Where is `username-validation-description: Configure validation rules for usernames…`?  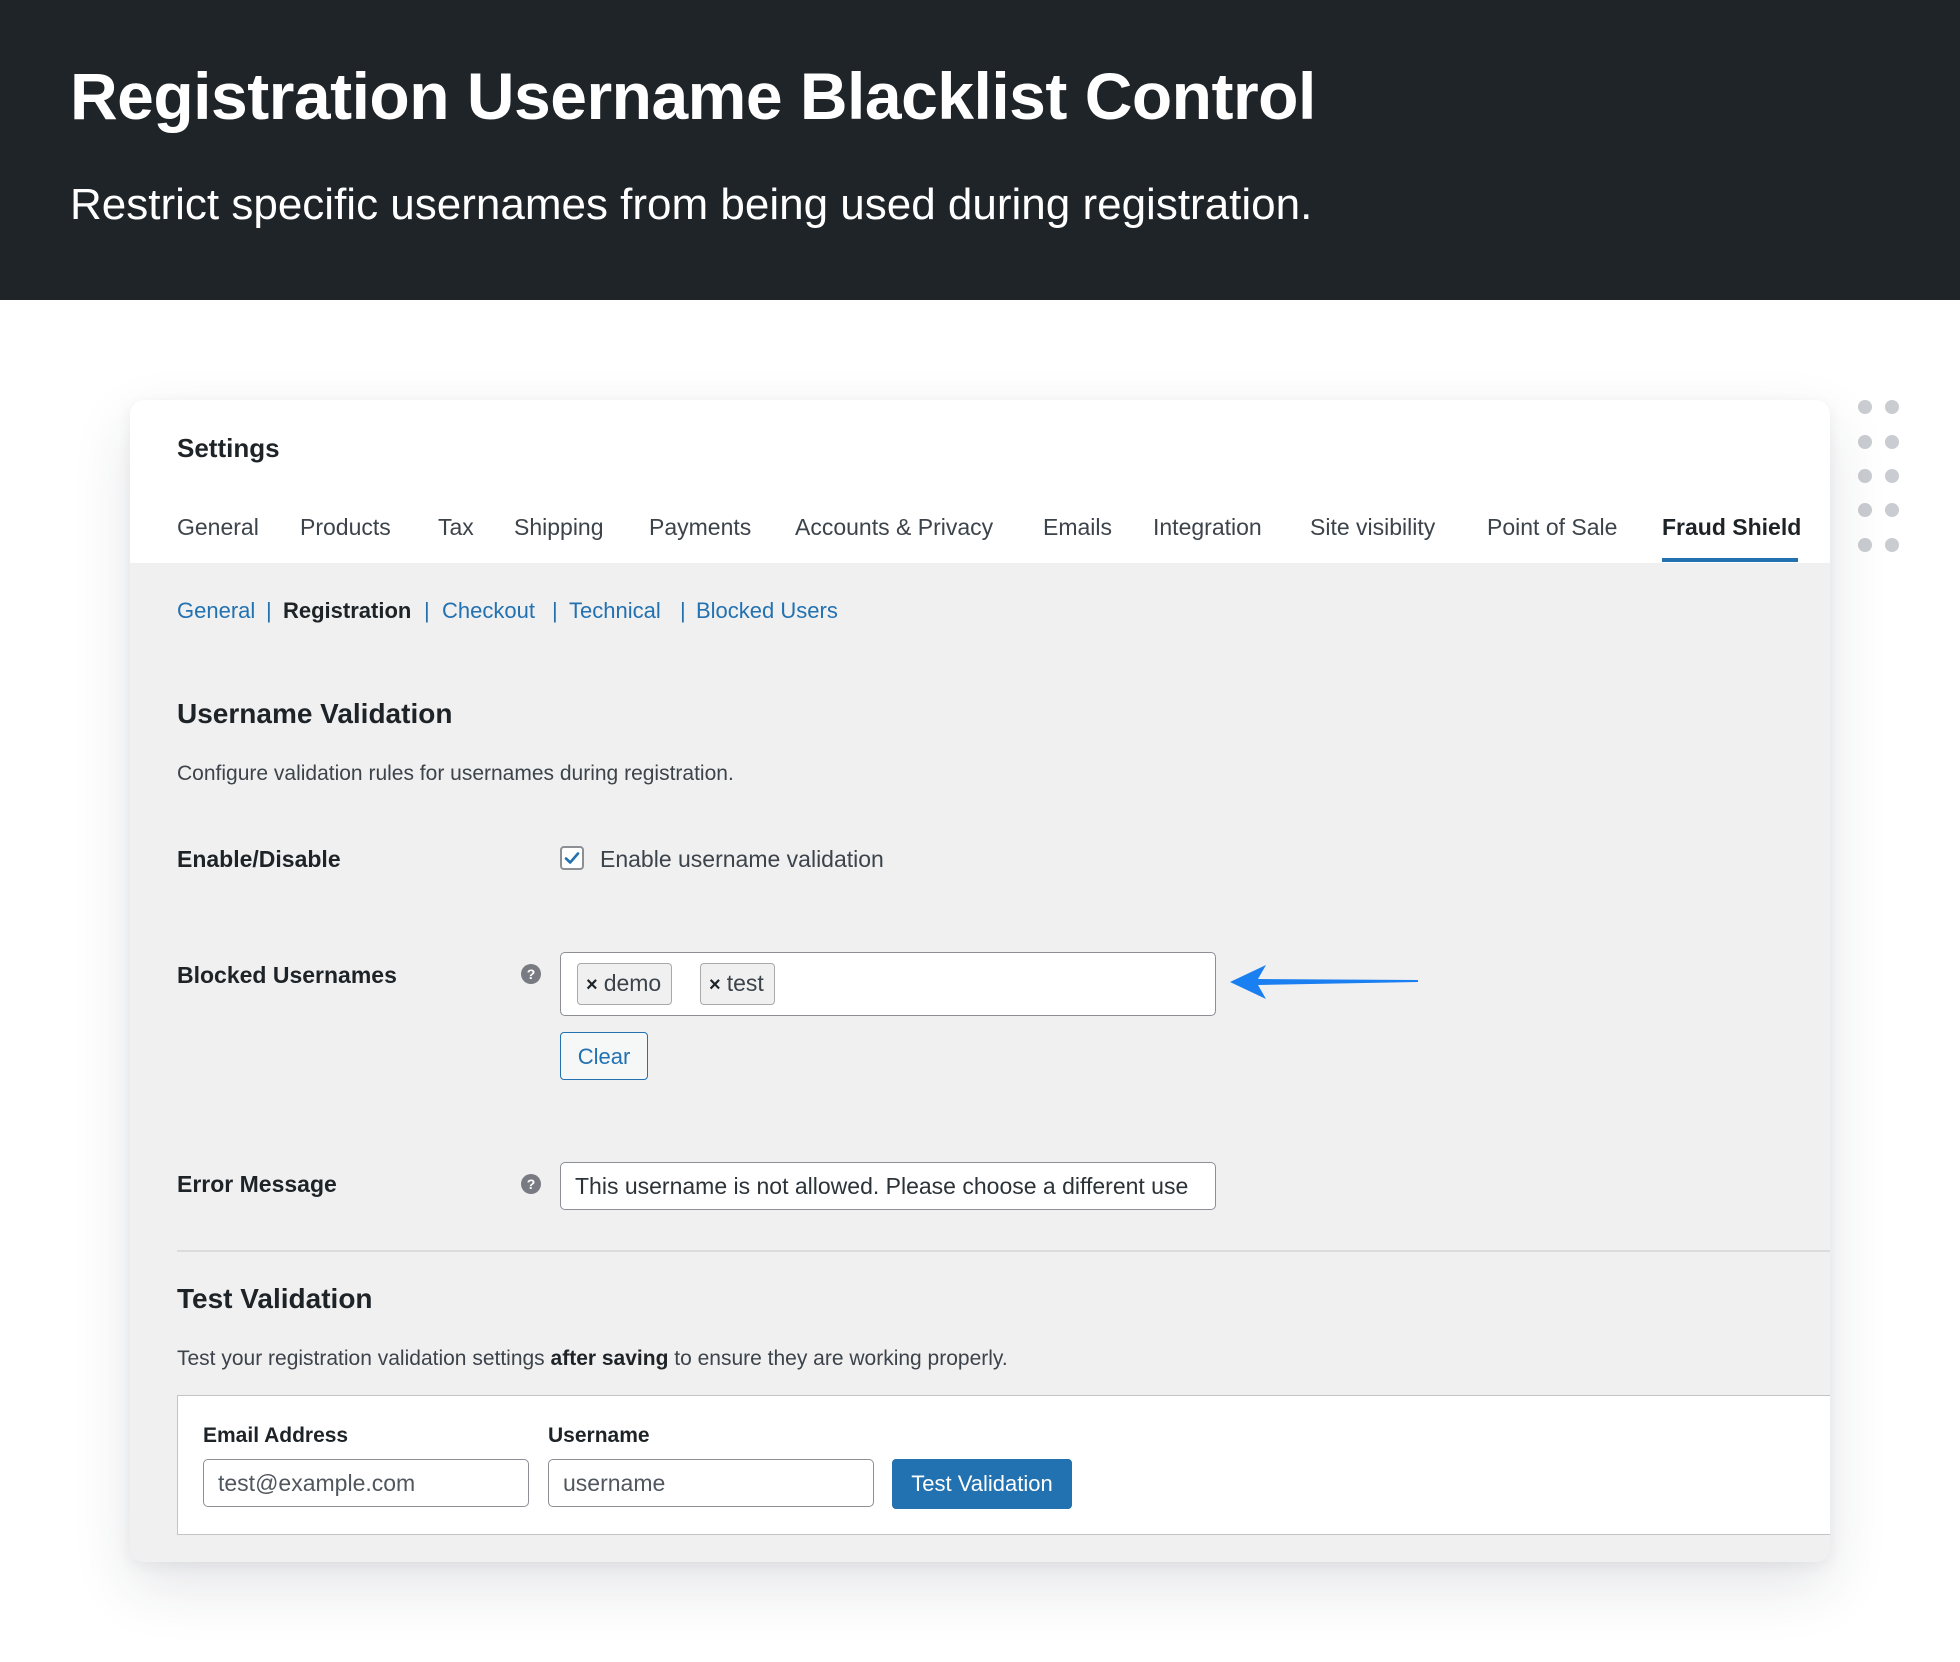 username-validation-description: Configure validation rules for usernames… is located at coordinates (455, 773).